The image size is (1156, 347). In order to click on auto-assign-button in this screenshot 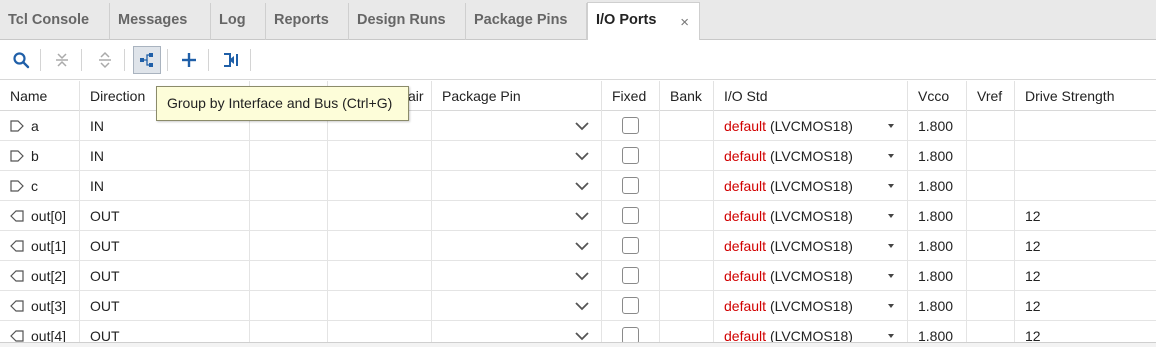, I will do `click(231, 60)`.